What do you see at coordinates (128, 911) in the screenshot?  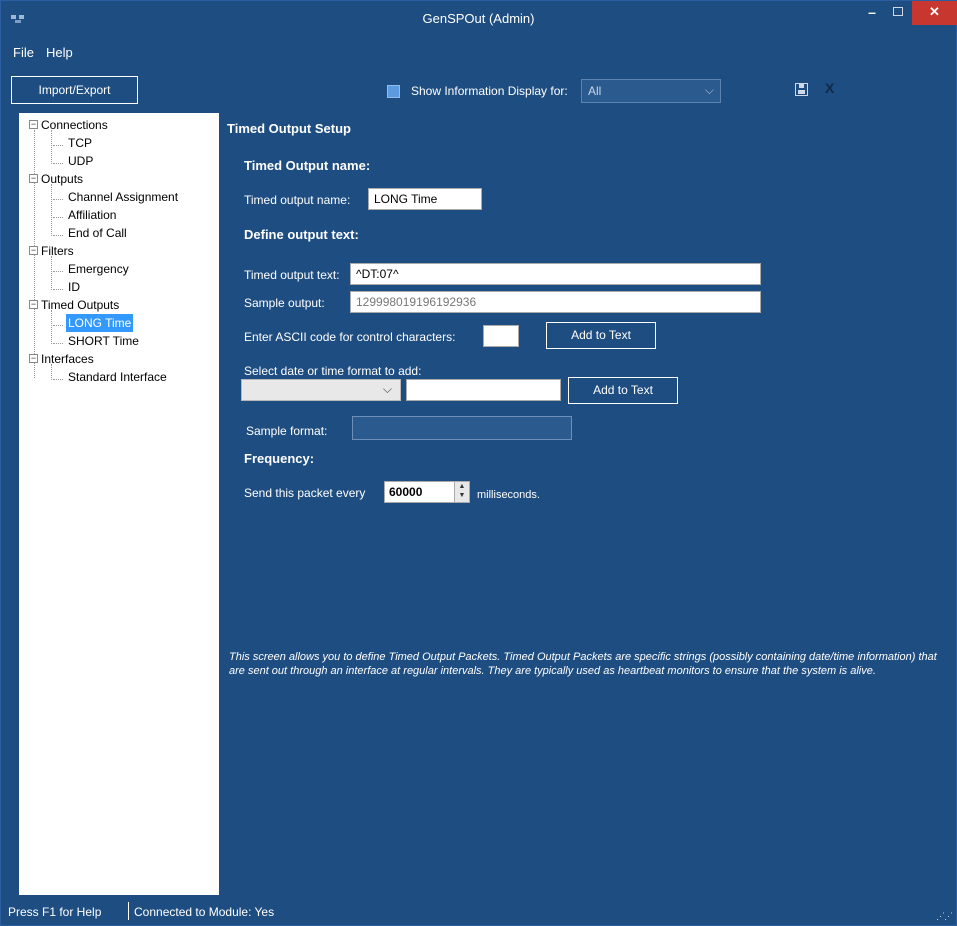 I see `status-separator` at bounding box center [128, 911].